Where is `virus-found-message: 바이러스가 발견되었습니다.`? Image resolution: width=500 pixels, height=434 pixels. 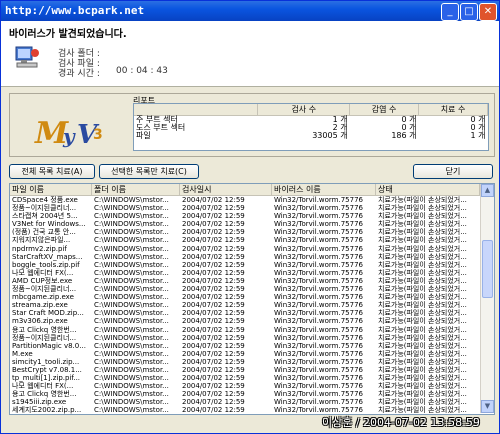 virus-found-message: 바이러스가 발견되었습니다. is located at coordinates (68, 34).